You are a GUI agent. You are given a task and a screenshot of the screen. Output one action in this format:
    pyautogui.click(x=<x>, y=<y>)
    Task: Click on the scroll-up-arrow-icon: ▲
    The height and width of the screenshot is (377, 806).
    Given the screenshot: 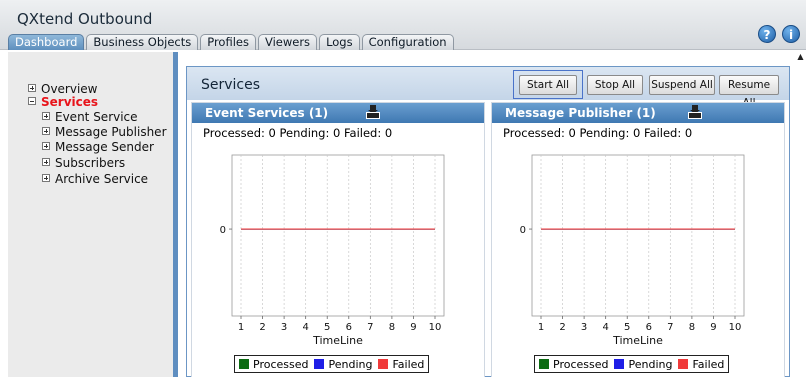 What is the action you would take?
    pyautogui.click(x=800, y=57)
    